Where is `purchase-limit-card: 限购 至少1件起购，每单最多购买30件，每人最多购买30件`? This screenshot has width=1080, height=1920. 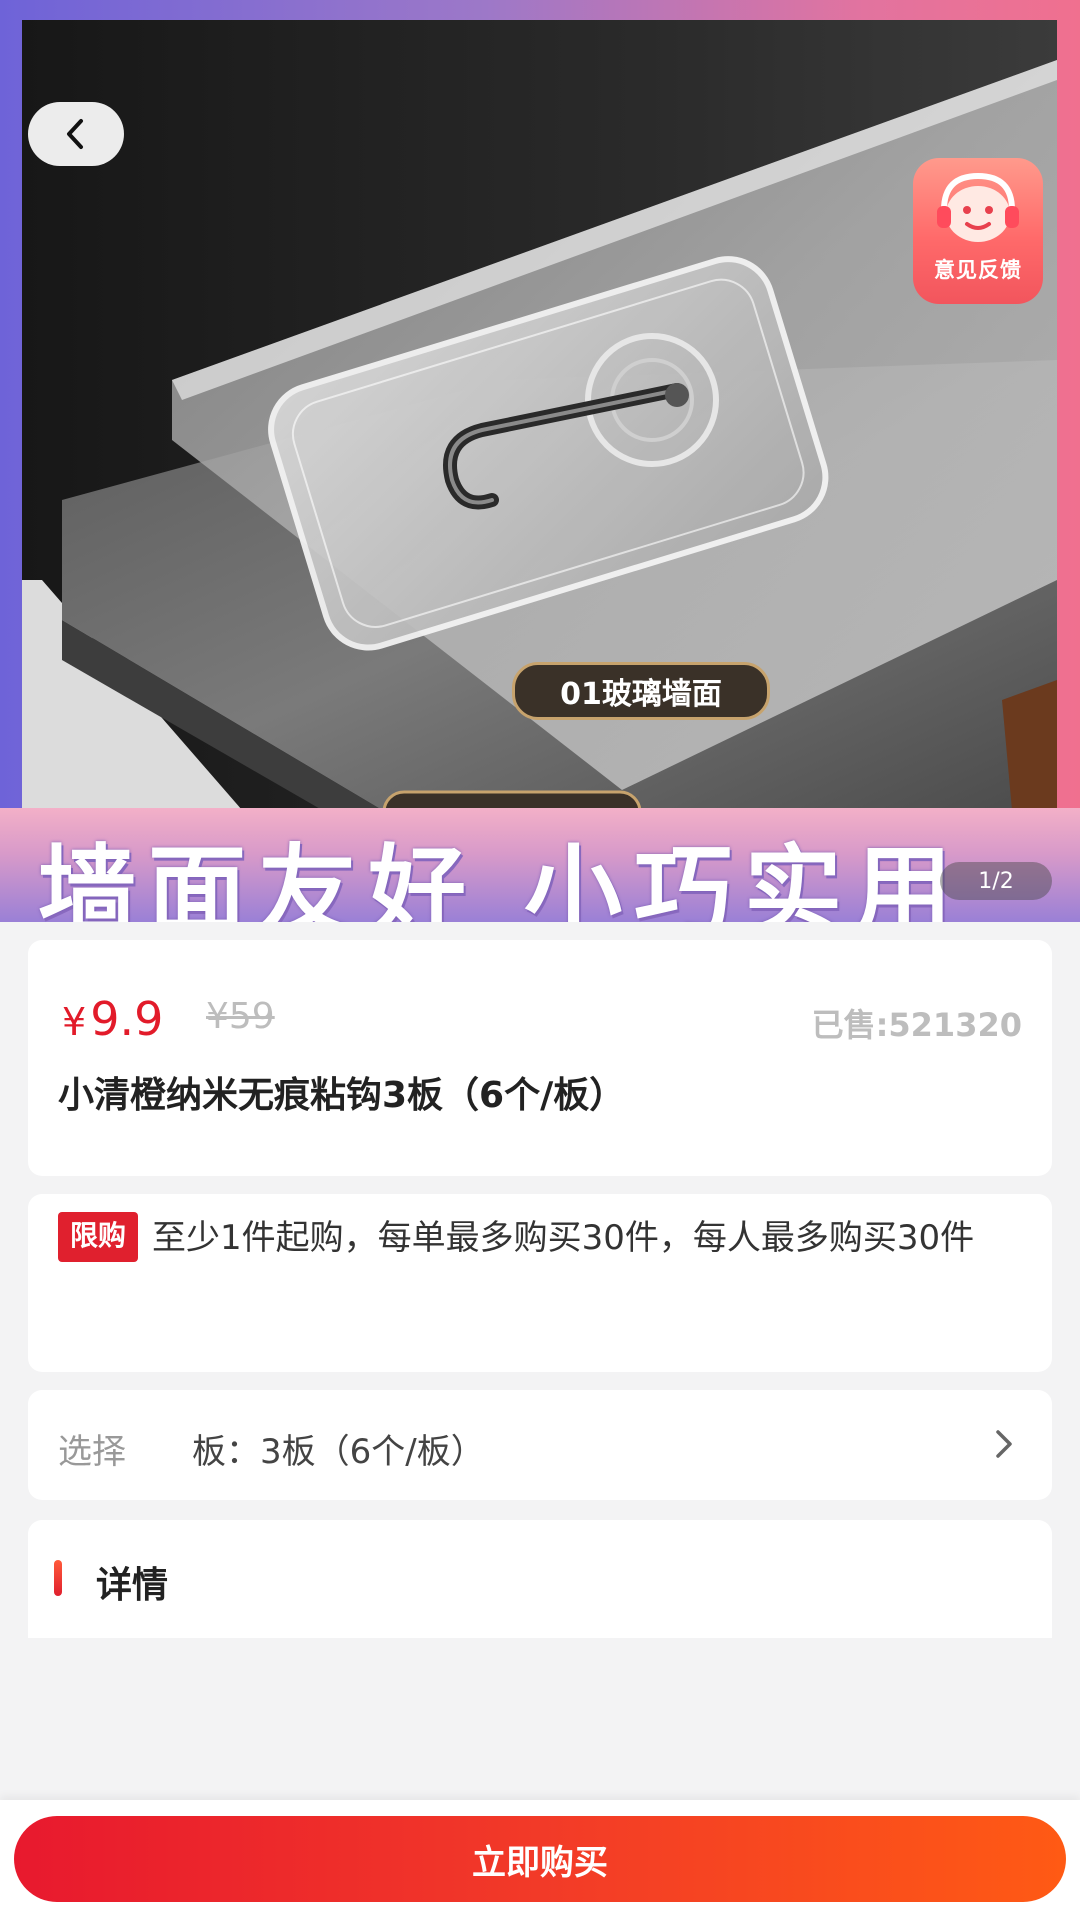
purchase-limit-card: 限购 至少1件起购，每单最多购买30件，每人最多购买30件 is located at coordinates (540, 1283).